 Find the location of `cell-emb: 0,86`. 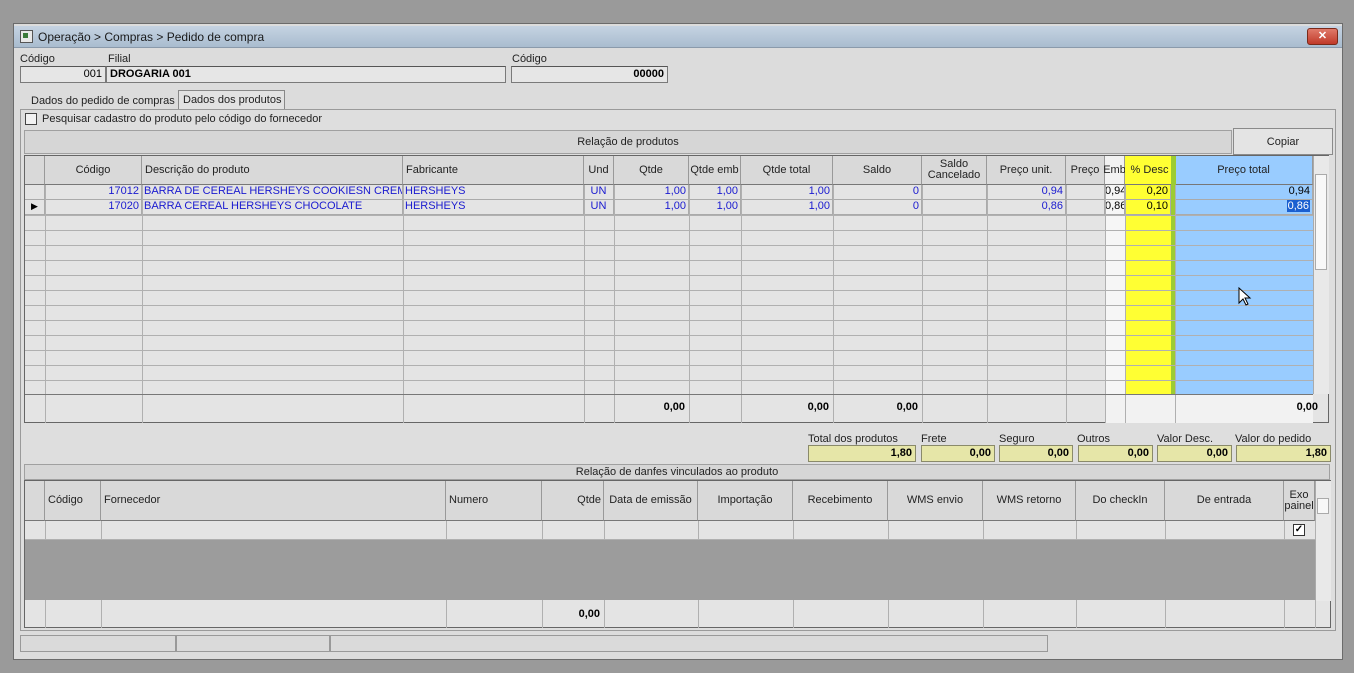

cell-emb: 0,86 is located at coordinates (1114, 207).